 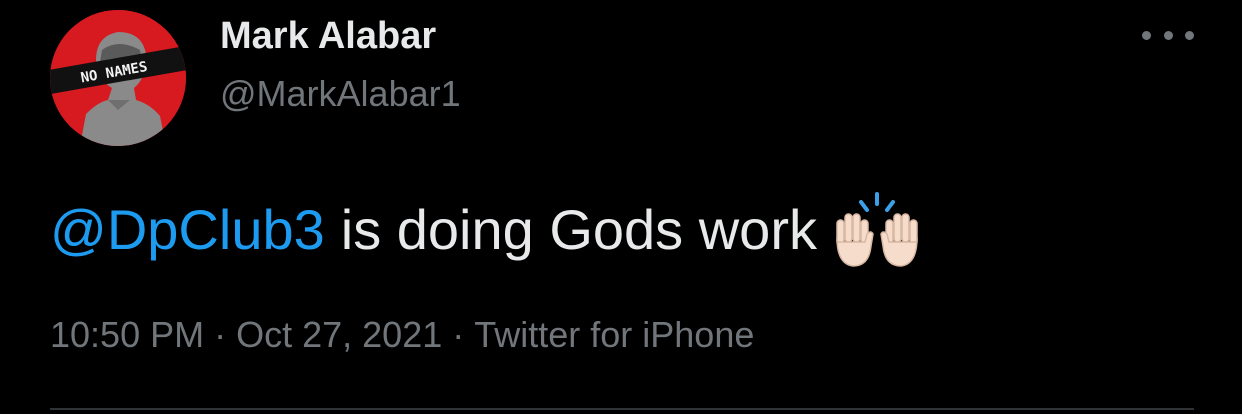 I want to click on tweet-body-text: is doing Gods work, so click(x=578, y=229).